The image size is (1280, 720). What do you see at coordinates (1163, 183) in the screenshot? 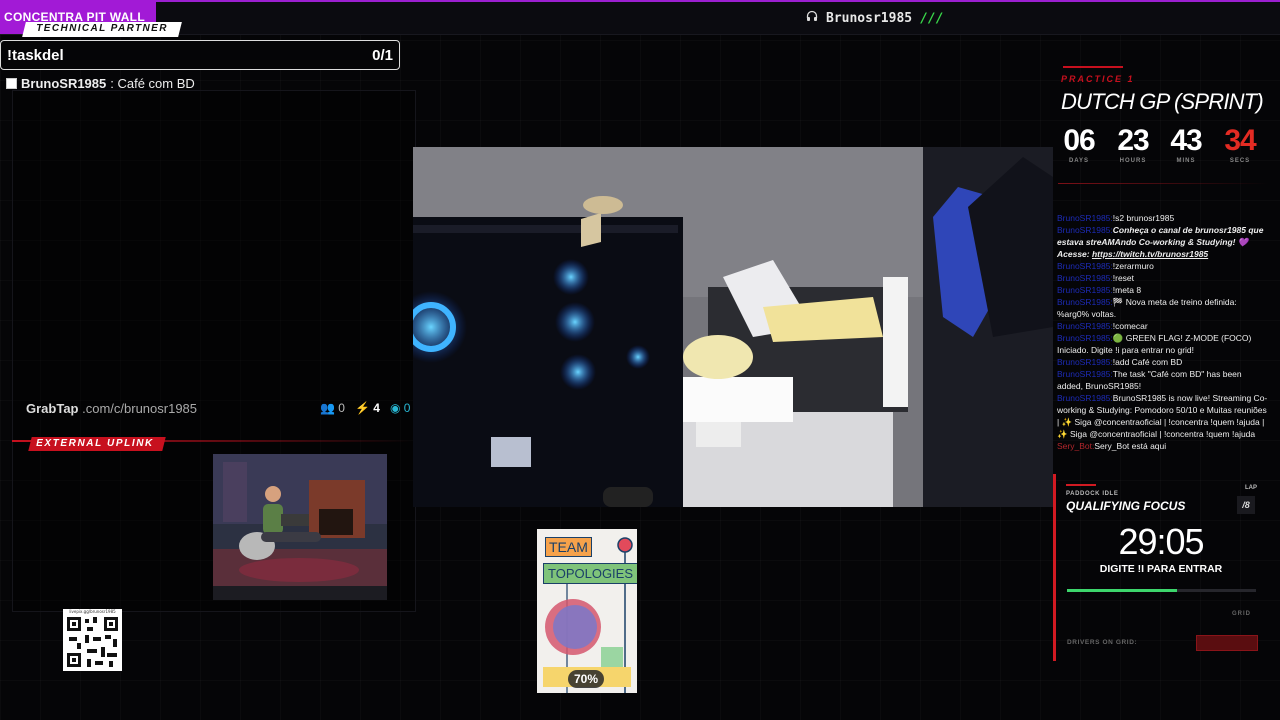
I see `countdown-divider` at bounding box center [1163, 183].